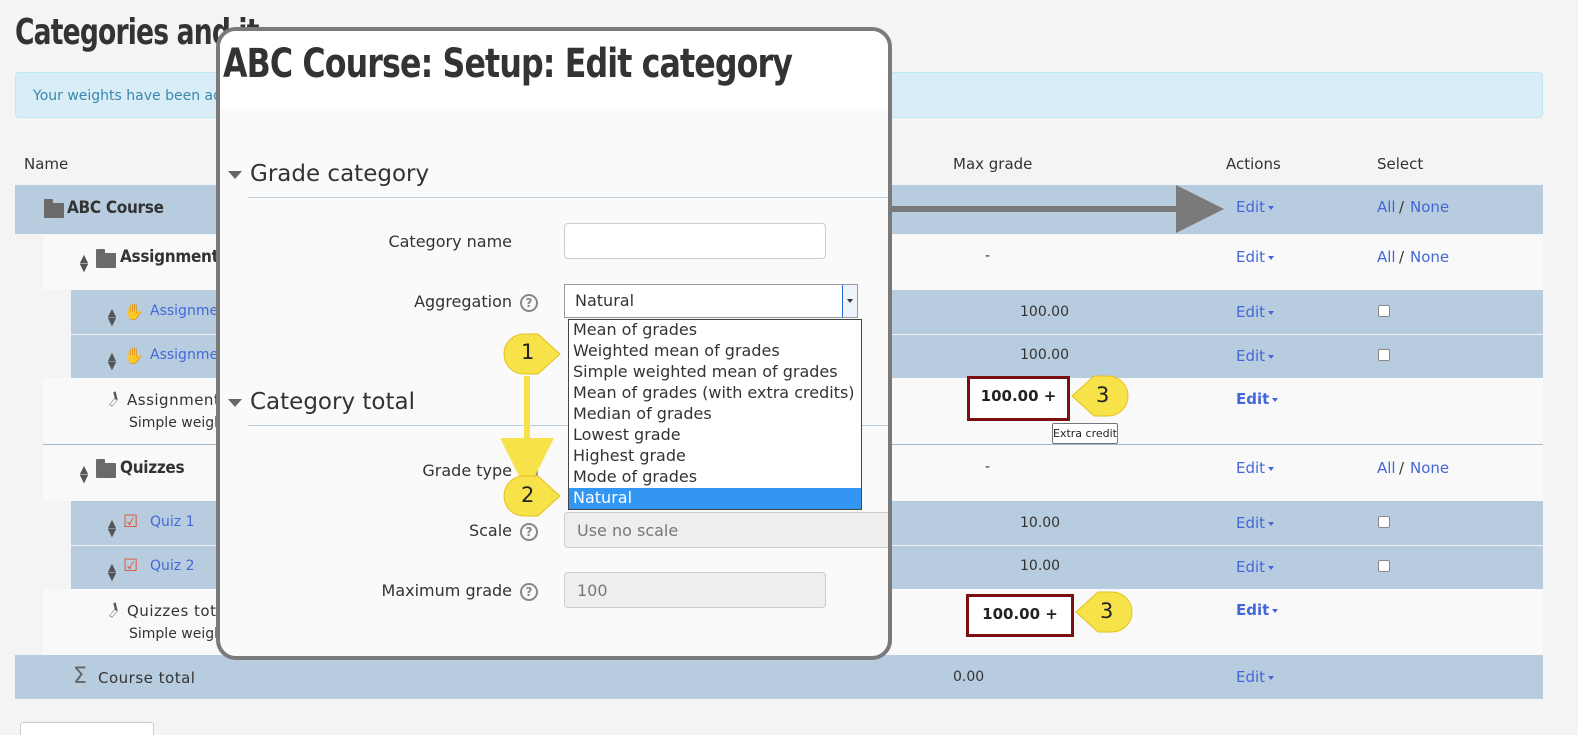  What do you see at coordinates (528, 495) in the screenshot?
I see `callout-number-2: 2` at bounding box center [528, 495].